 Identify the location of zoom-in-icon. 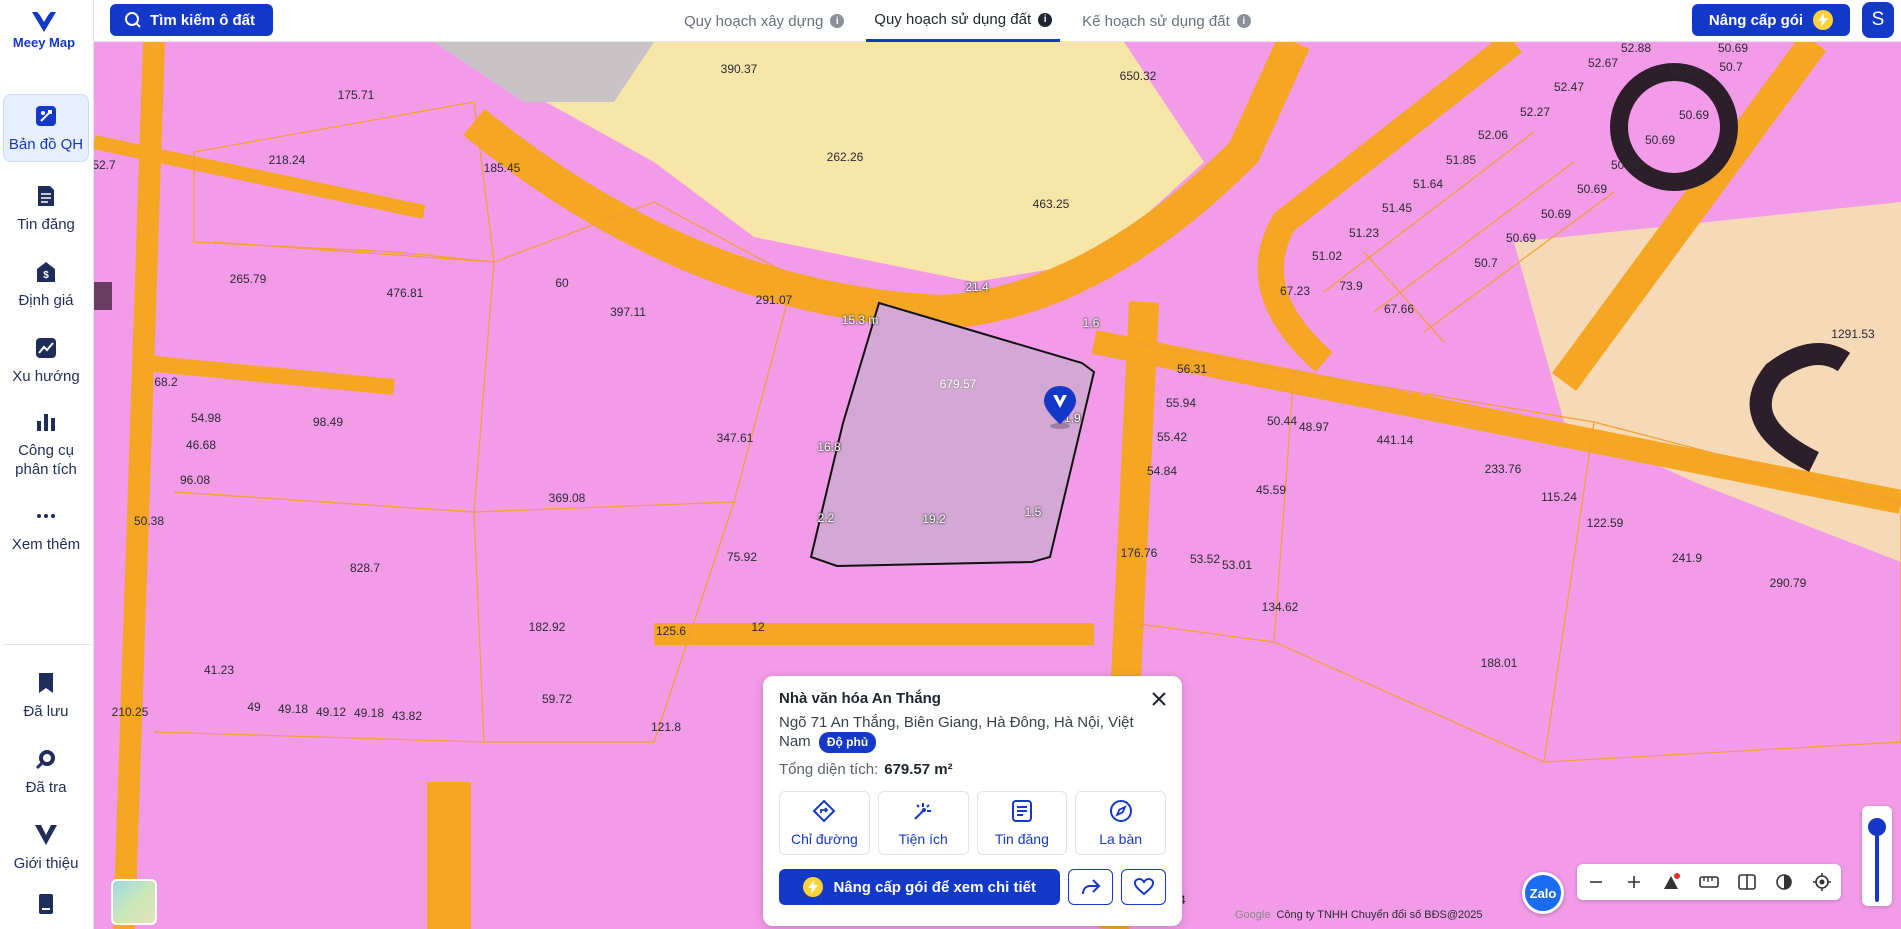
(1634, 882).